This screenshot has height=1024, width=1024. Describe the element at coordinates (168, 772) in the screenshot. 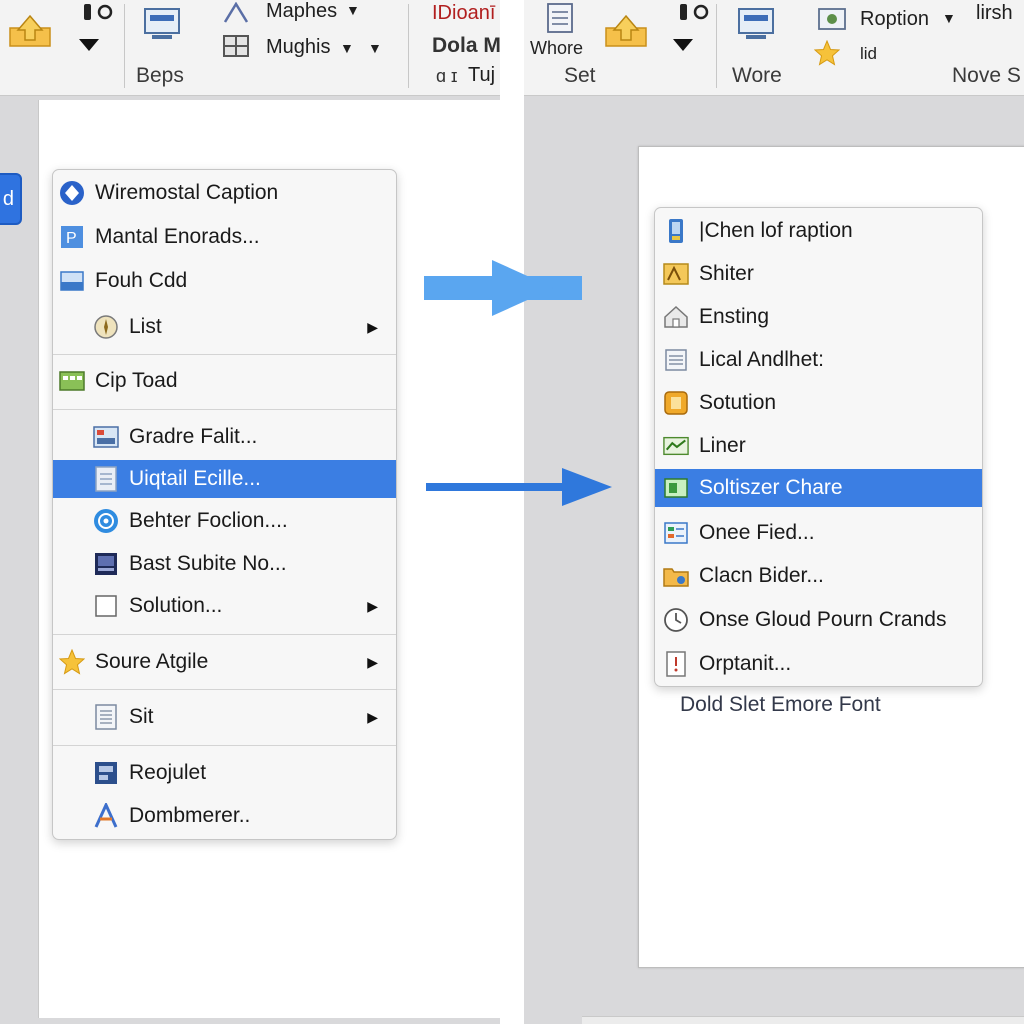

I see `menu-item-label: Reojulet` at that location.